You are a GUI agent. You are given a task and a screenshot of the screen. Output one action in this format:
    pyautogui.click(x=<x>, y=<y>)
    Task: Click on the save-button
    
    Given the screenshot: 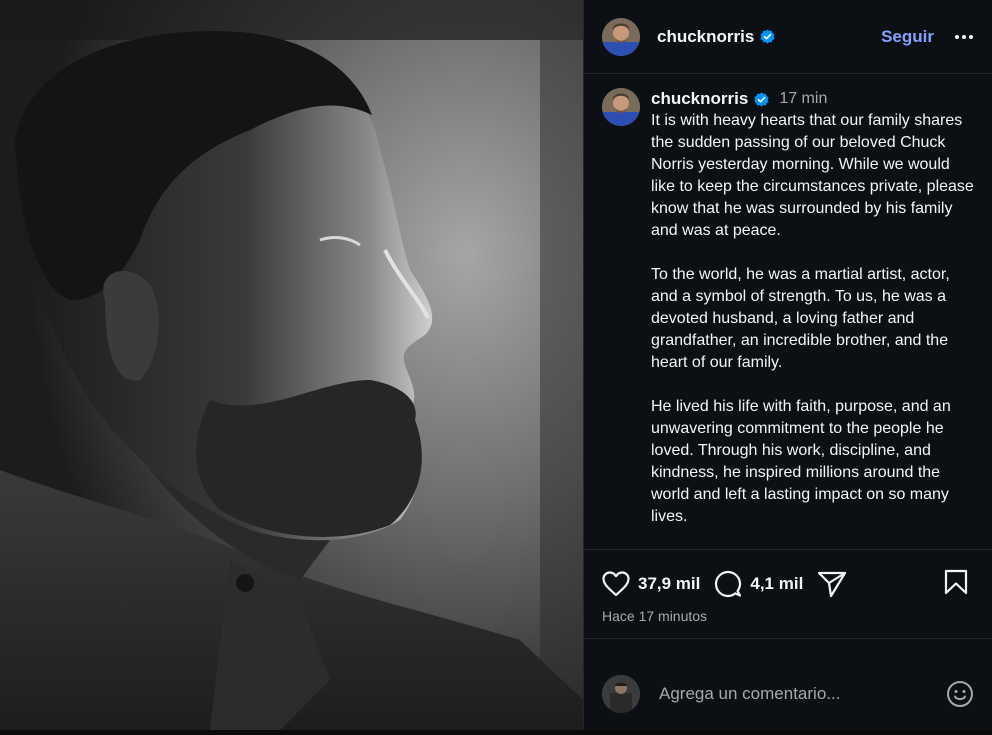 What is the action you would take?
    pyautogui.click(x=956, y=584)
    